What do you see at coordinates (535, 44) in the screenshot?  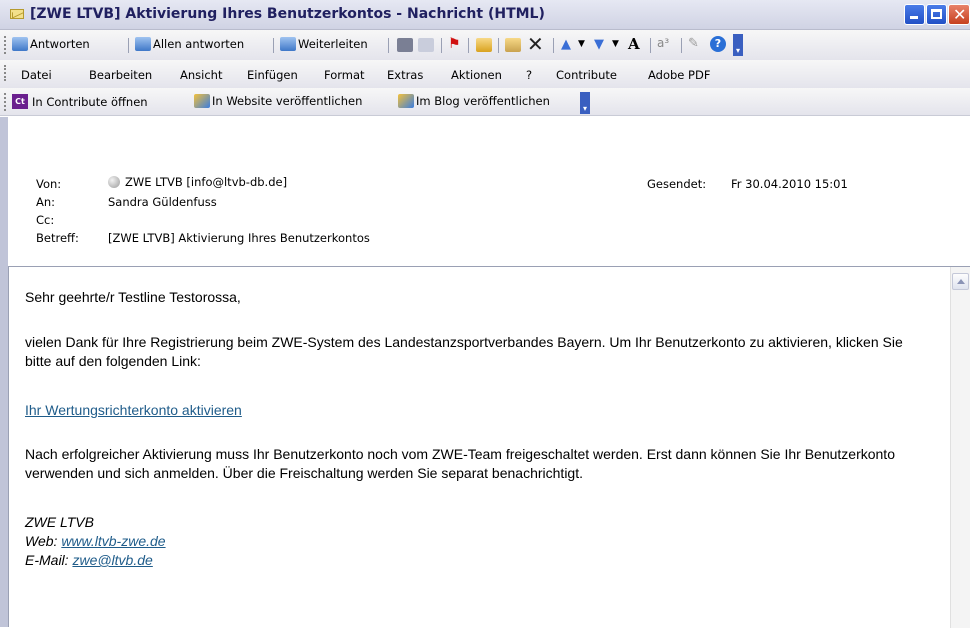 I see `delete-icon: ✕` at bounding box center [535, 44].